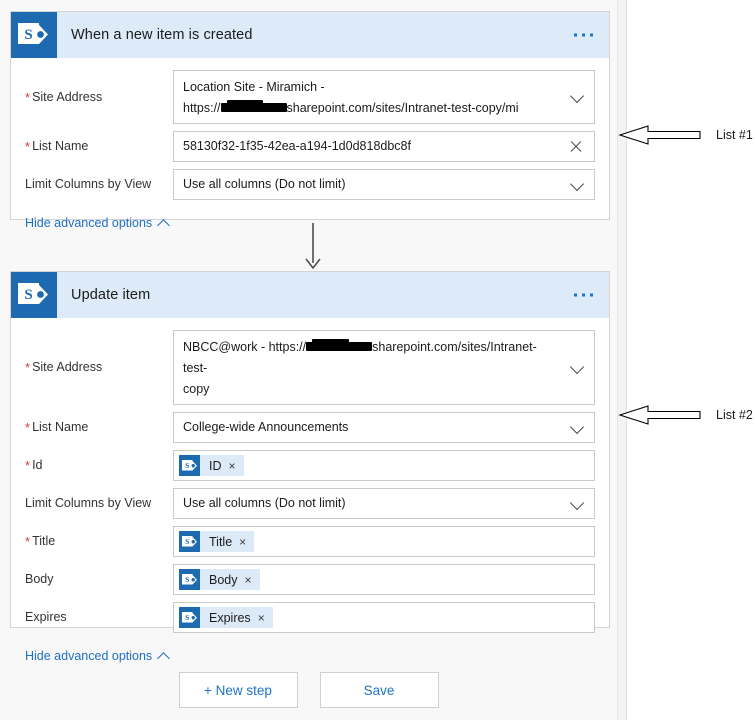 Image resolution: width=755 pixels, height=720 pixels. I want to click on field-row-expires: Expires S Expires ×, so click(310, 617).